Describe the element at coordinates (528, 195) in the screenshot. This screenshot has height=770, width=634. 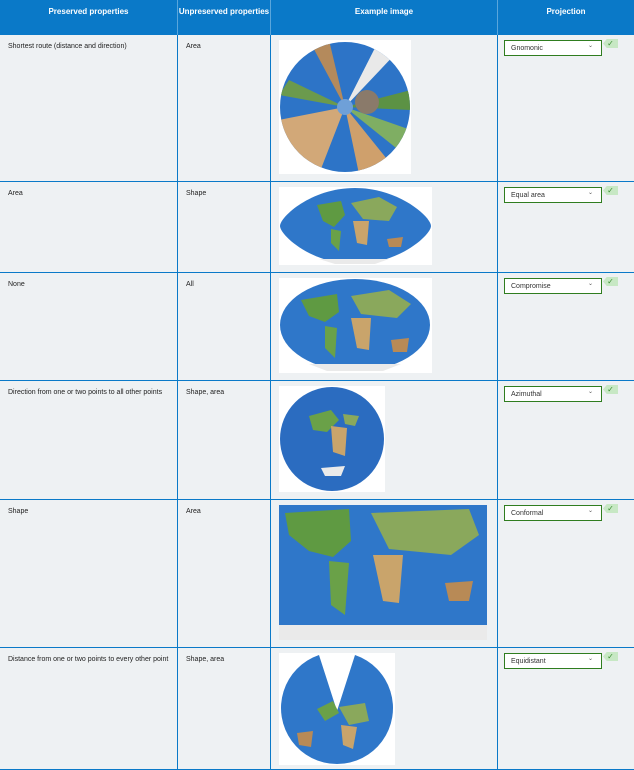
I see `projection-select-value: Equal area` at that location.